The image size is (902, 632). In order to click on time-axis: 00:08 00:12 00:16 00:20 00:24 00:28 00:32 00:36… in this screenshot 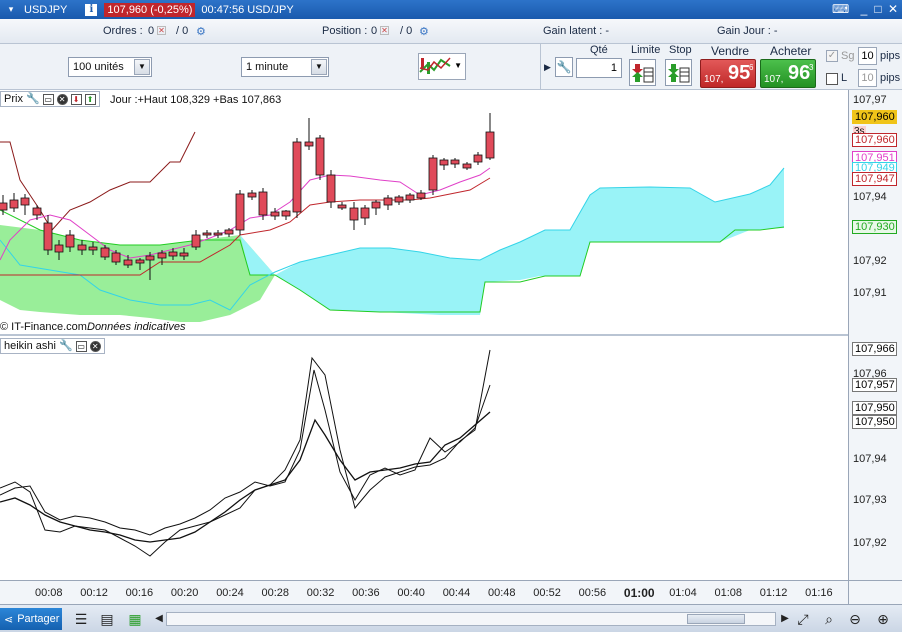, I will do `click(424, 592)`.